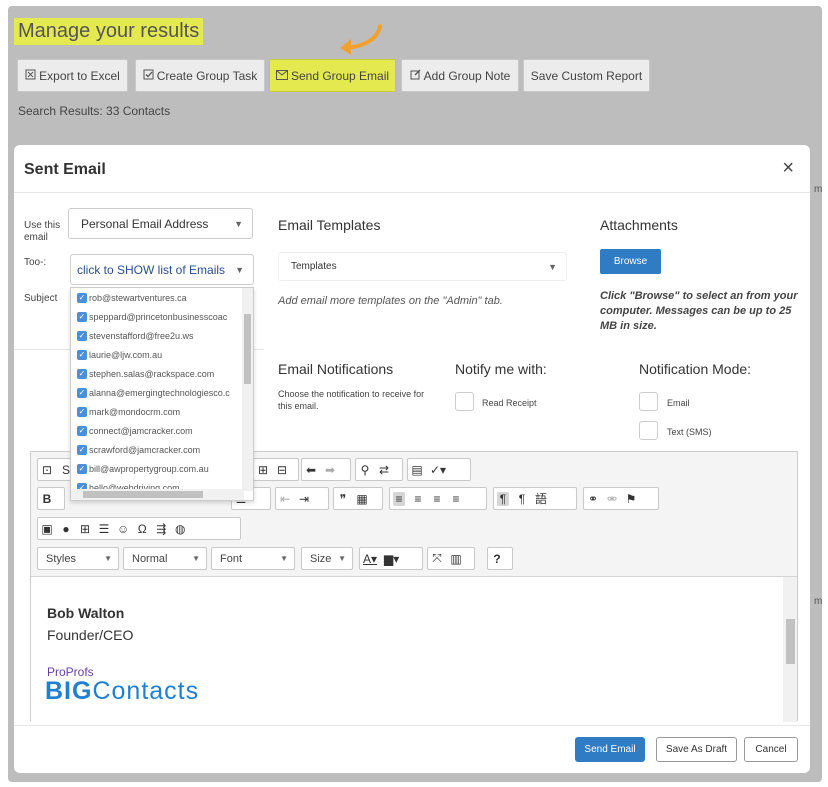 The width and height of the screenshot is (828, 787). What do you see at coordinates (417, 470) in the screenshot?
I see `select-all-icon: ▤` at bounding box center [417, 470].